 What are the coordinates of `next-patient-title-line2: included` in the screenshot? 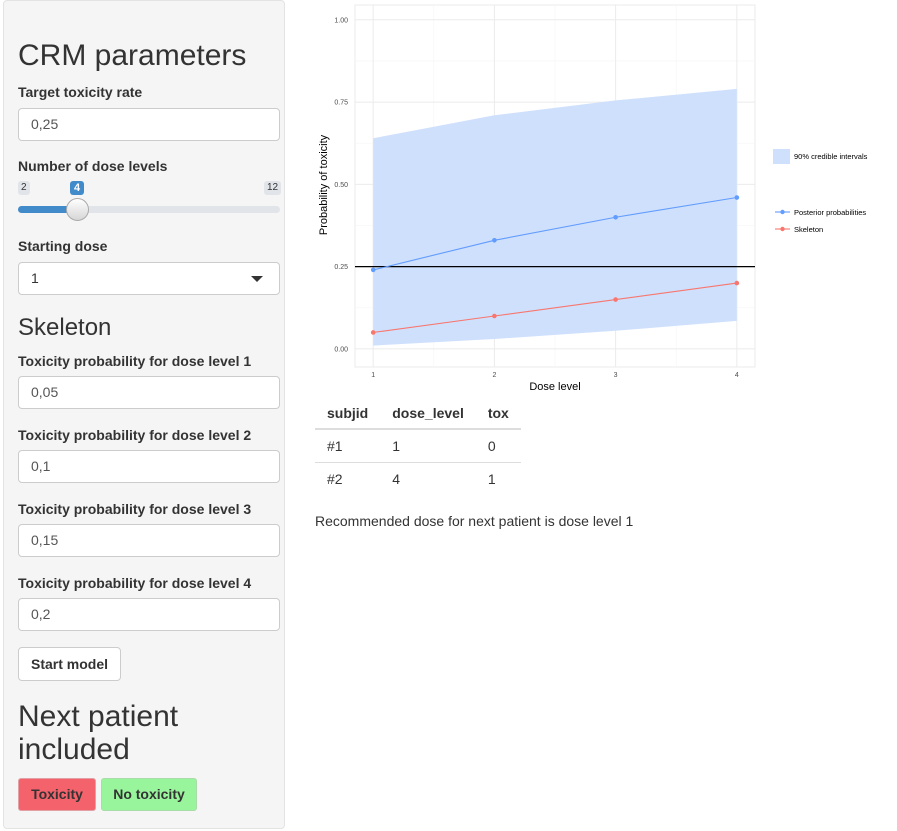 It's located at (74, 749).